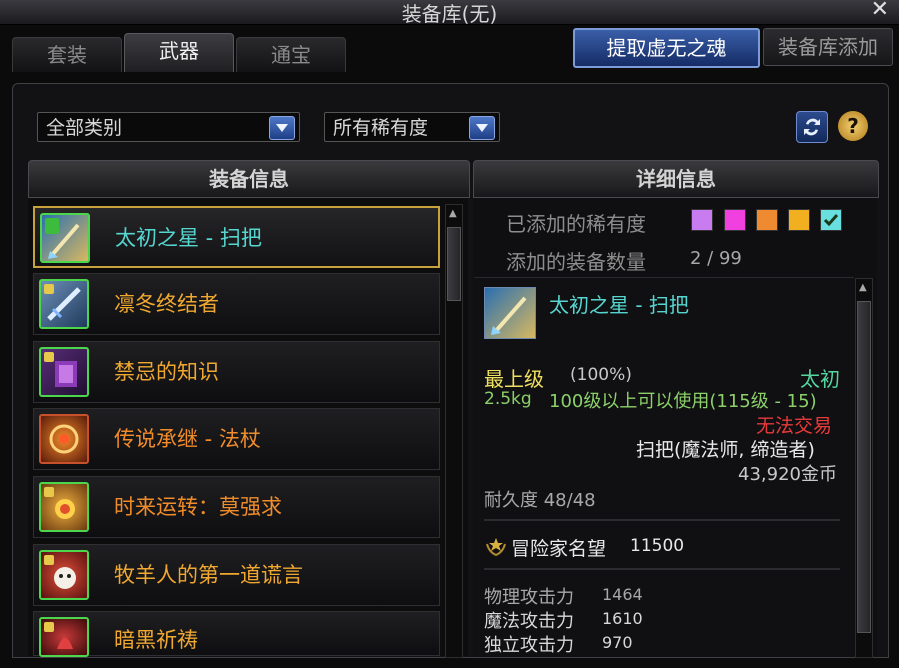 The image size is (899, 668). What do you see at coordinates (716, 258) in the screenshot?
I see `count-value: 2 / 99` at bounding box center [716, 258].